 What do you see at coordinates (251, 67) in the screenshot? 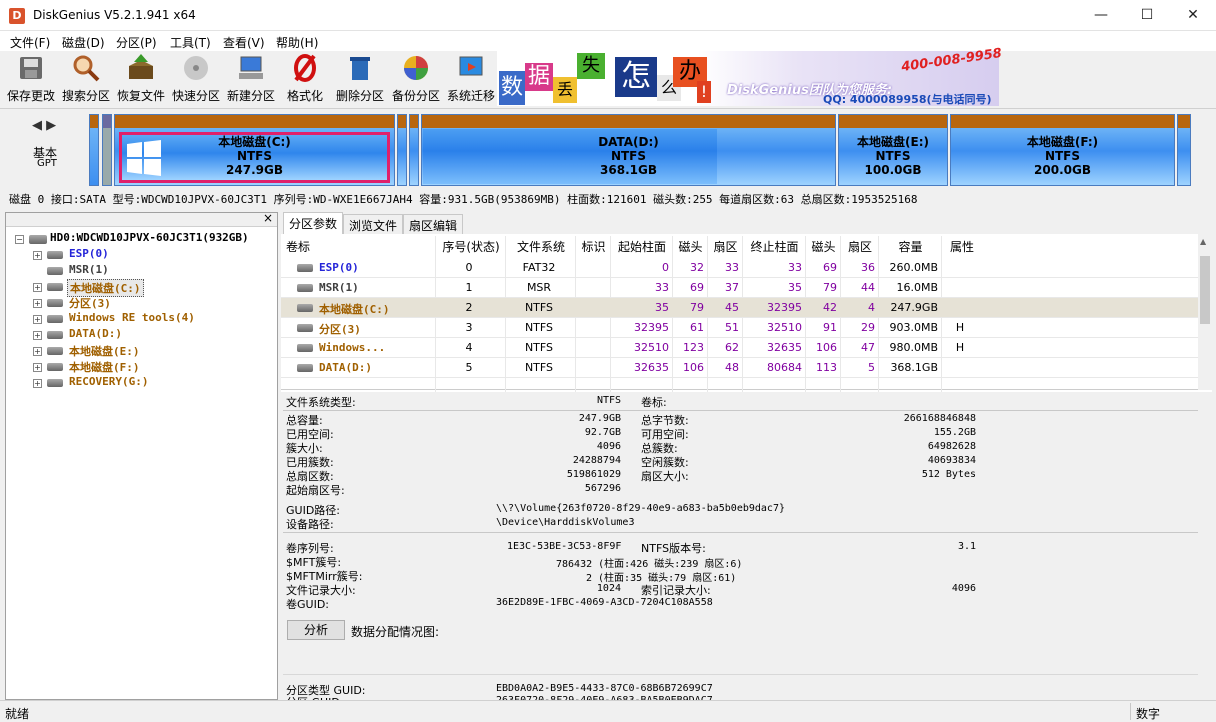
I see `computer-icon` at bounding box center [251, 67].